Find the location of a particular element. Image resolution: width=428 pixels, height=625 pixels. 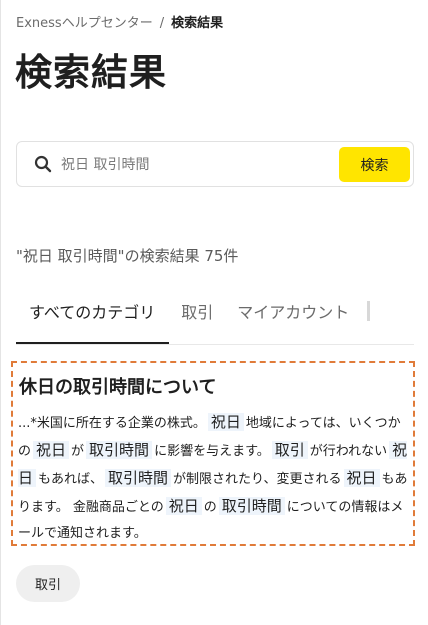

search-input is located at coordinates (201, 165).